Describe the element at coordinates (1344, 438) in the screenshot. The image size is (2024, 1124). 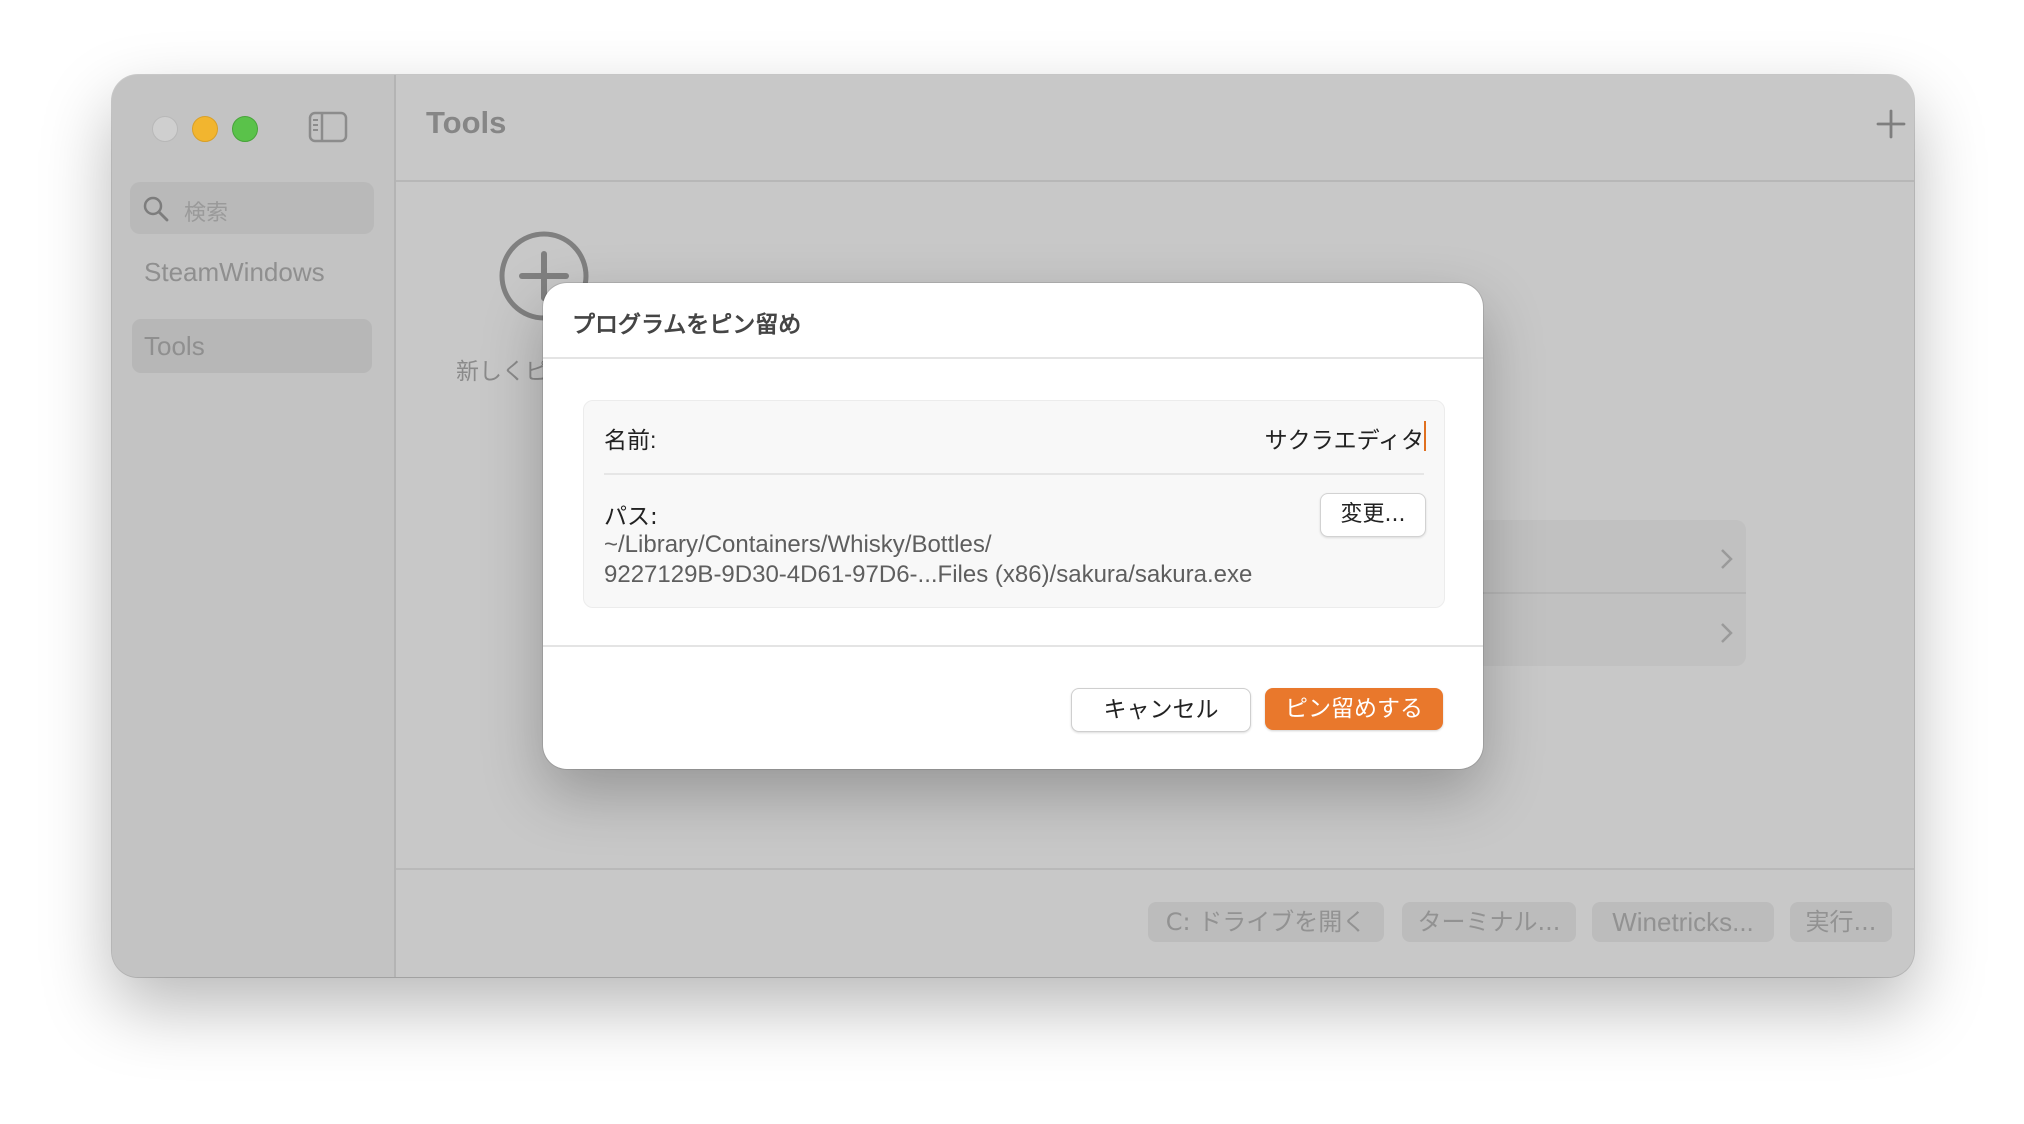
I see `name-field: サクラエディタ` at that location.